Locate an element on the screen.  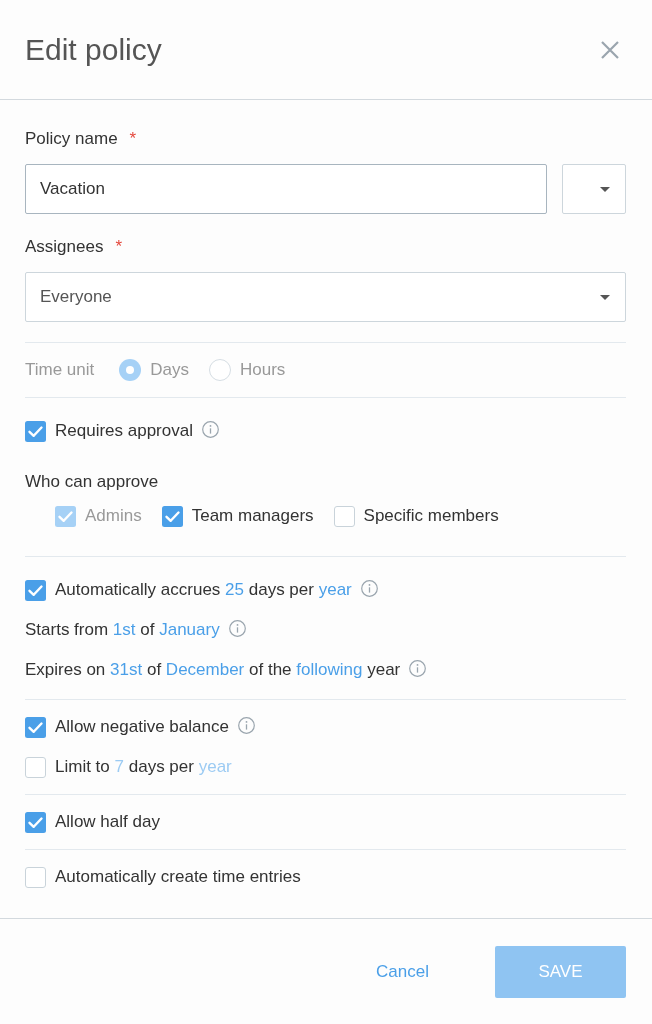
value-link: 25 is located at coordinates (234, 589).